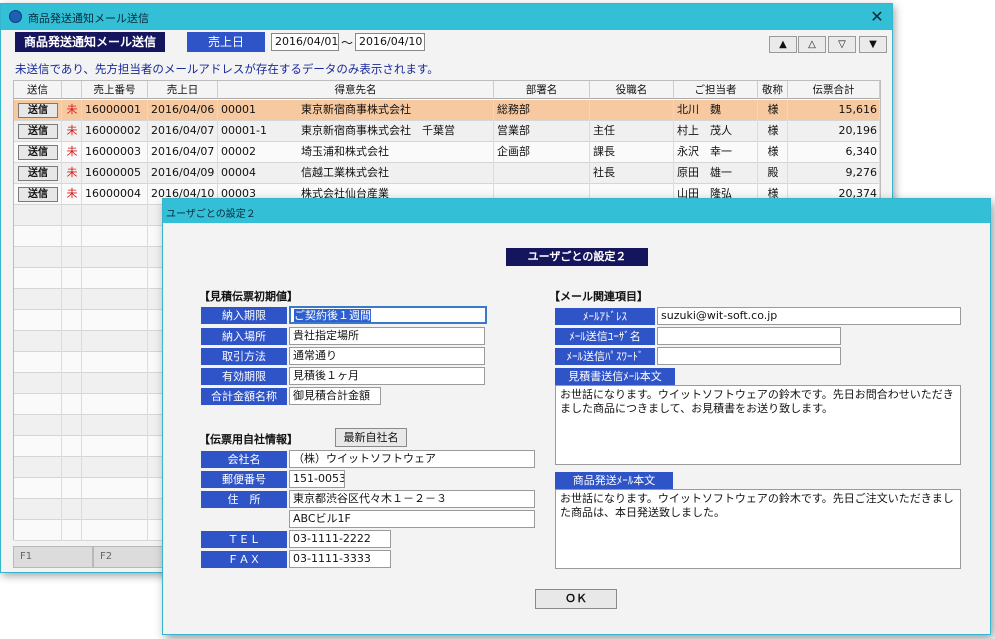 This screenshot has height=639, width=995. Describe the element at coordinates (390, 42) in the screenshot. I see `date-to-field: 2016/04/10` at that location.